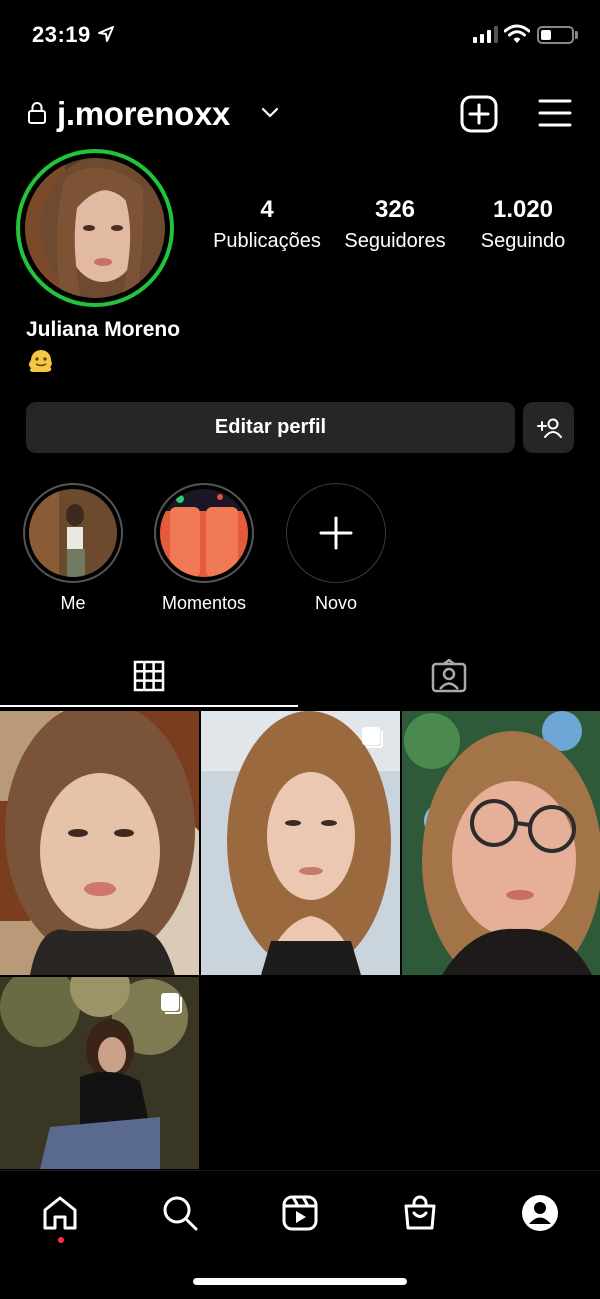  What do you see at coordinates (40, 361) in the screenshot?
I see `melting-face-emoji-icon` at bounding box center [40, 361].